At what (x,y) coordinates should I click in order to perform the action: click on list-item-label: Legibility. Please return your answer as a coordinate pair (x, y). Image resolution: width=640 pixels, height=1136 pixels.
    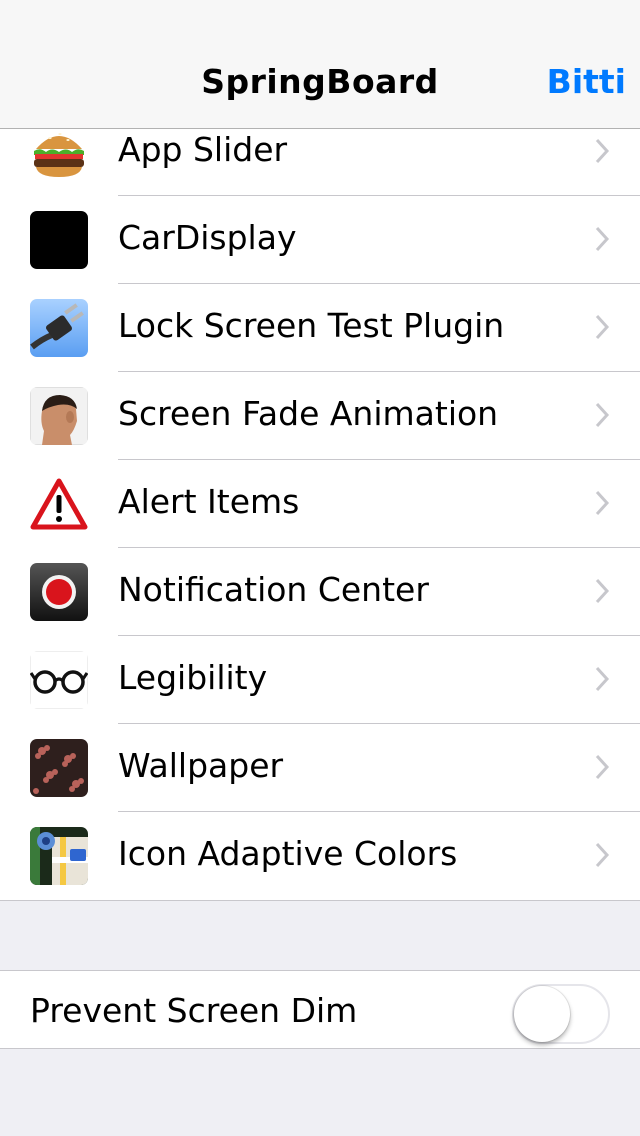
    Looking at the image, I should click on (193, 677).